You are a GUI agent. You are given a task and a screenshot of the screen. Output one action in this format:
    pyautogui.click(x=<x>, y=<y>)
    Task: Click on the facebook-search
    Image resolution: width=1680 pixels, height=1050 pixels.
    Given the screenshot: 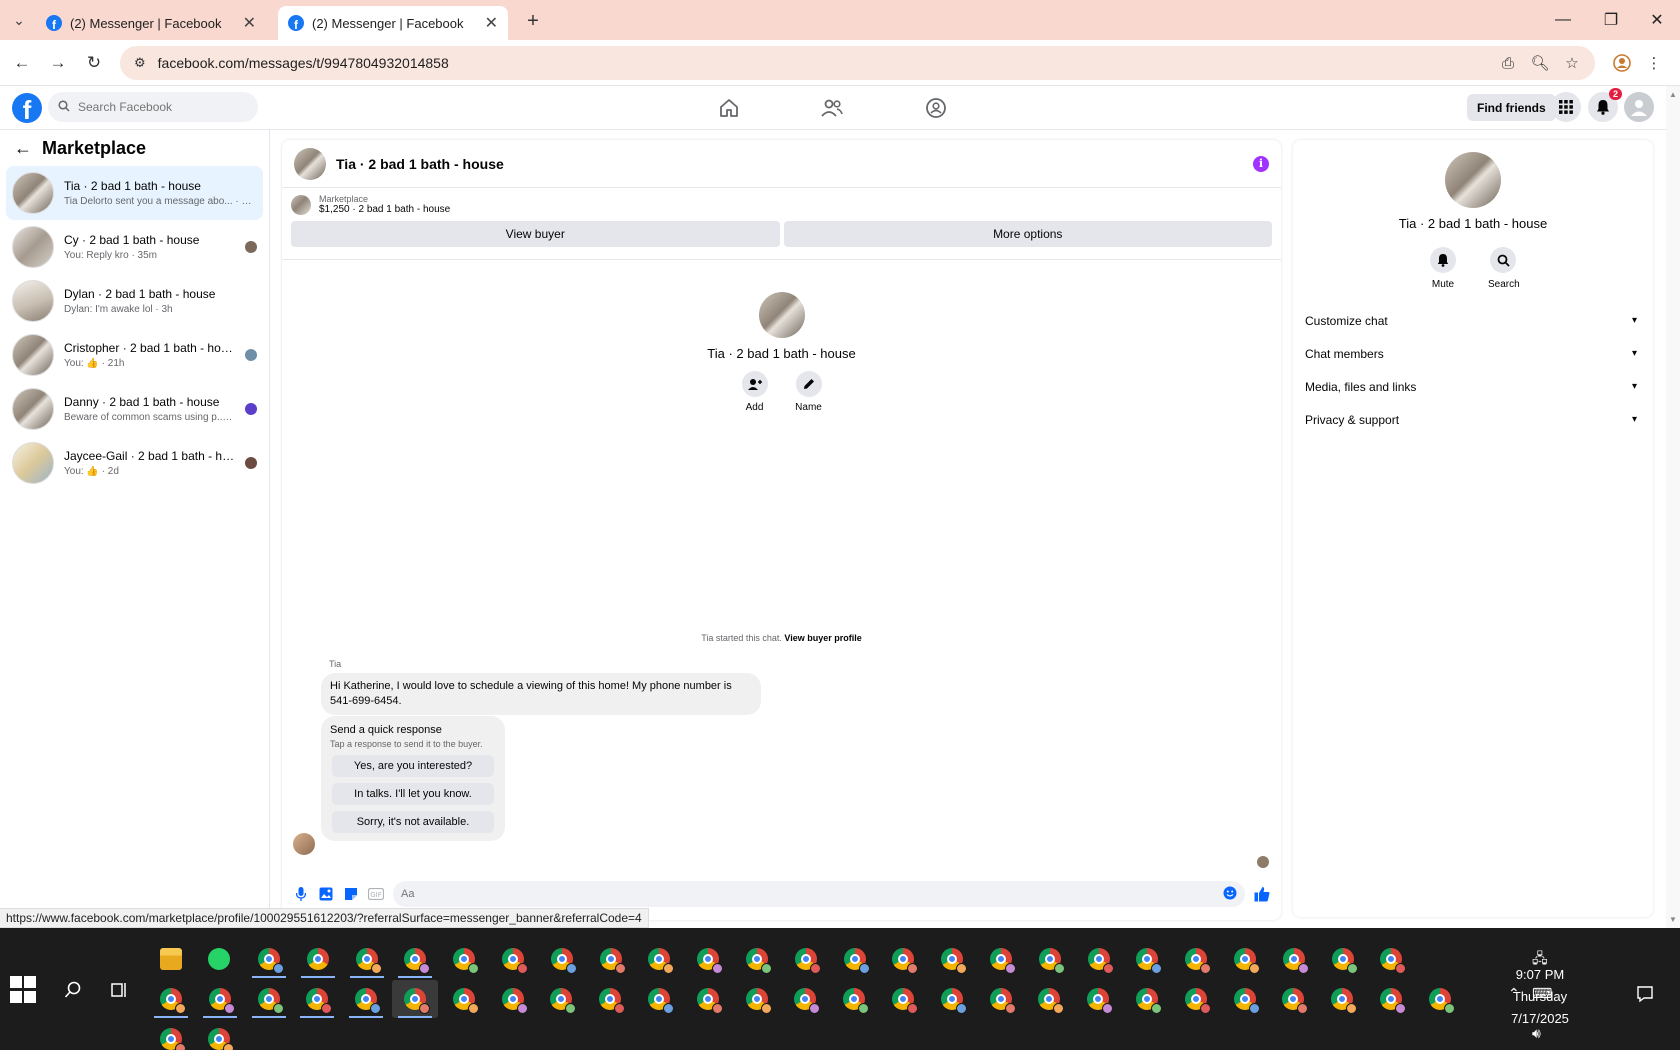 What is the action you would take?
    pyautogui.click(x=153, y=107)
    